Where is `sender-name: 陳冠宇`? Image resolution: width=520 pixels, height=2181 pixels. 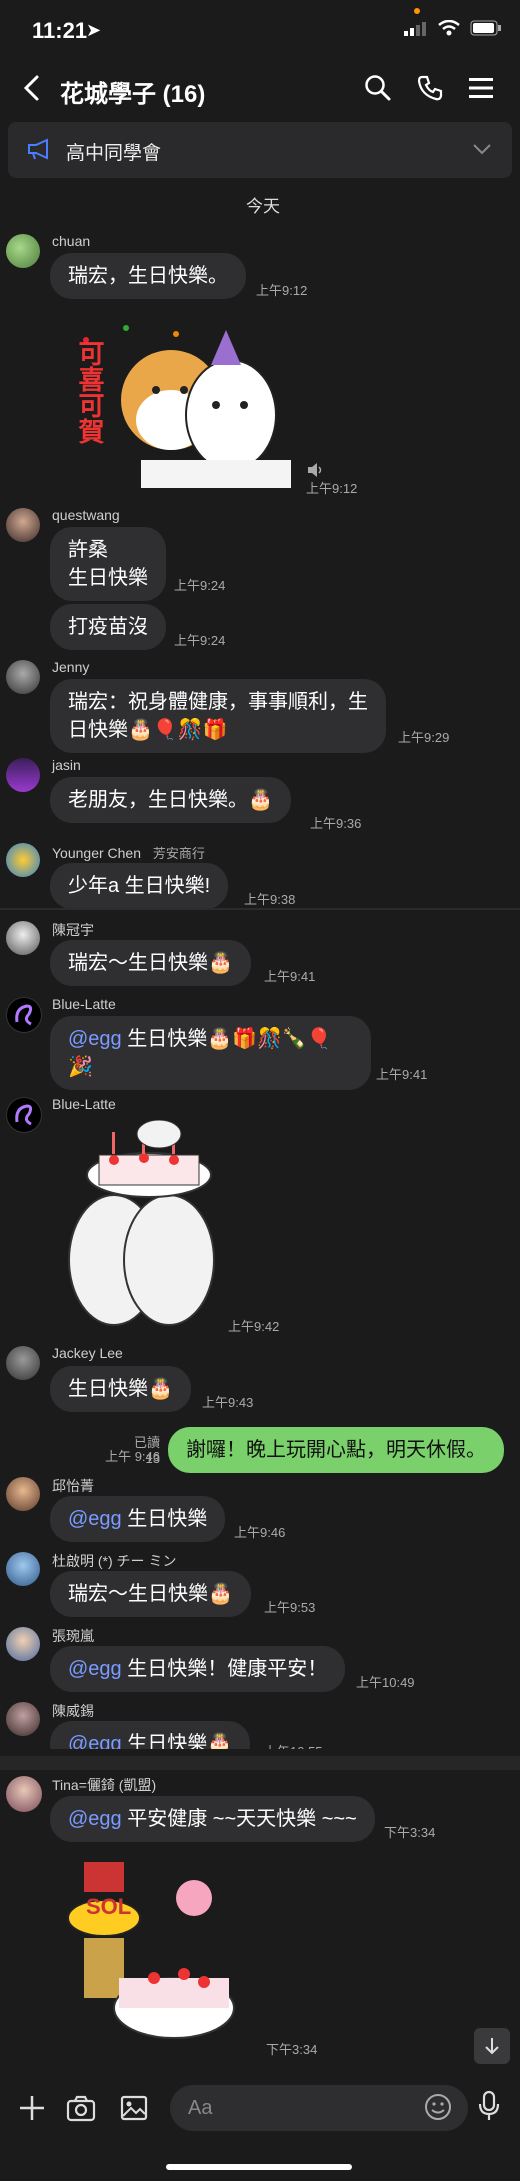
sender-name: 陳冠宇 is located at coordinates (73, 930).